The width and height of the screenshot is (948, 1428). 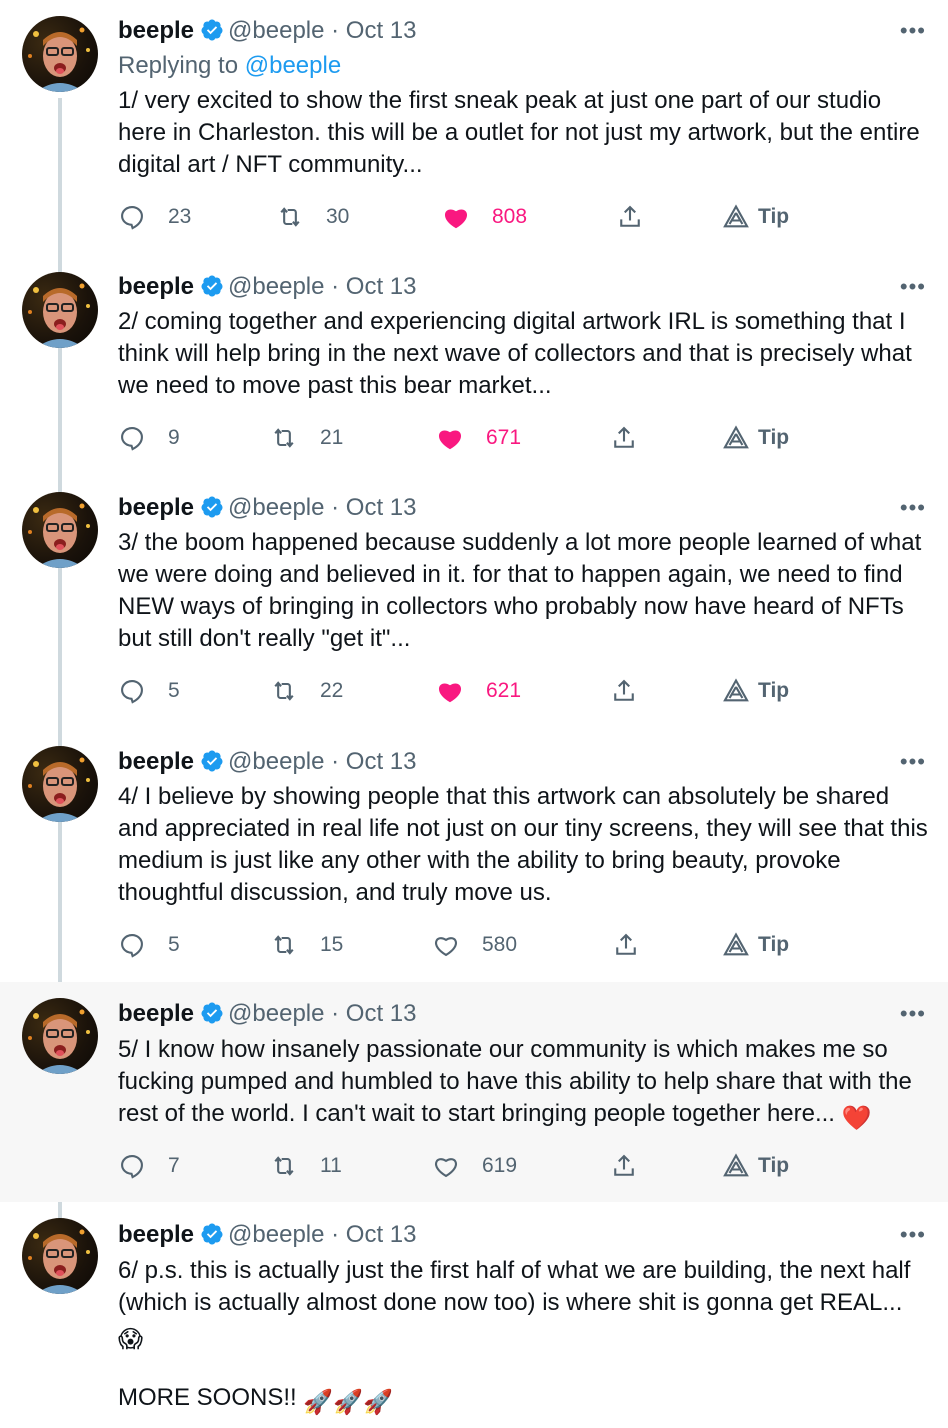 I want to click on like-button: 619, so click(x=474, y=1166).